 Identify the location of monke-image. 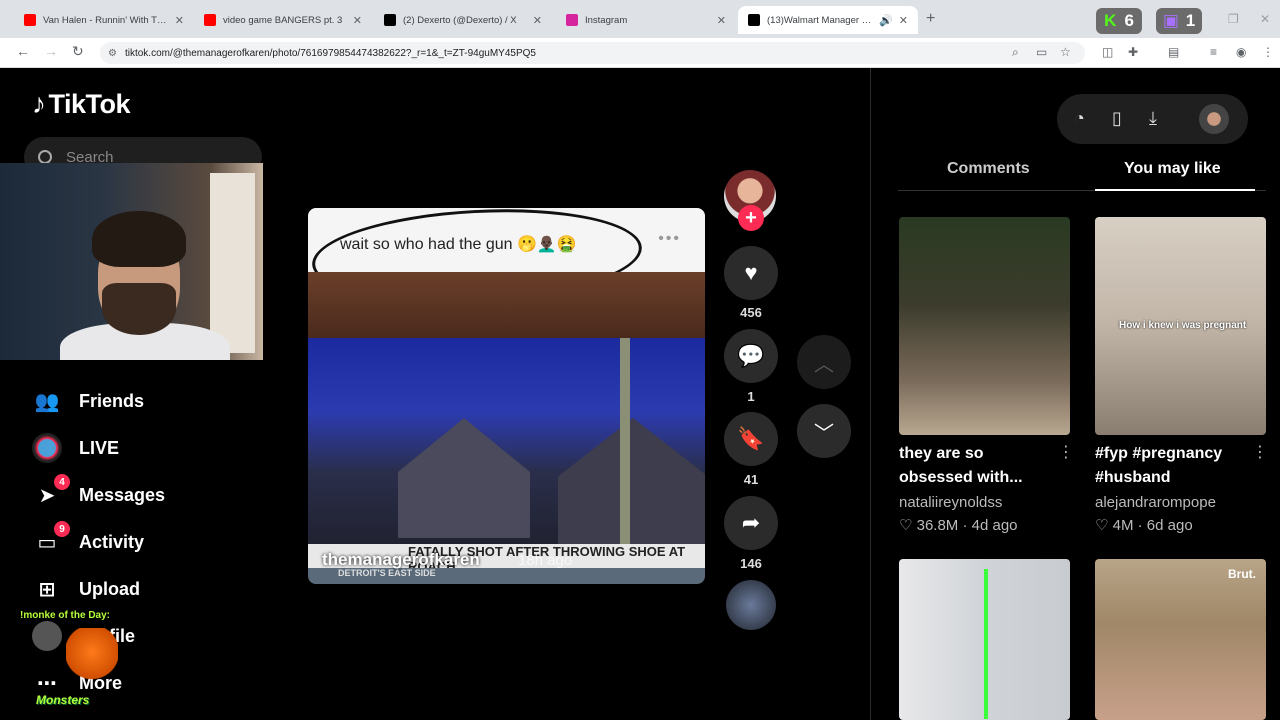
(92, 658).